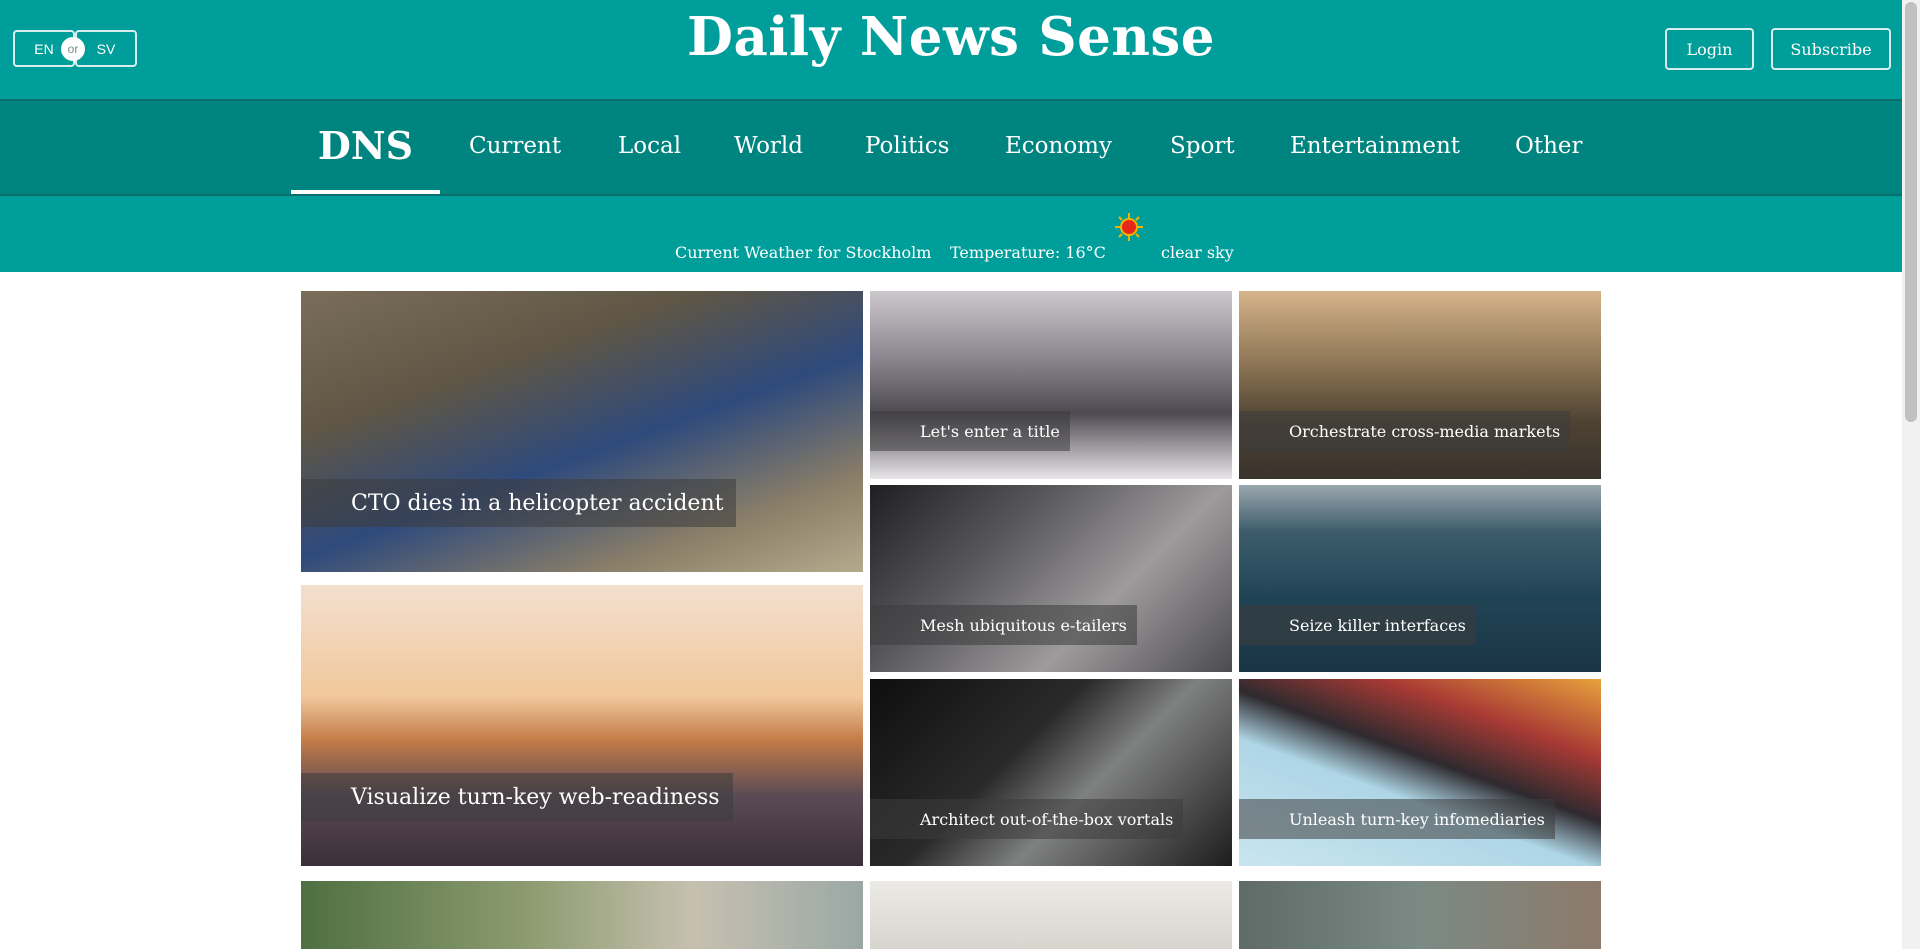  Describe the element at coordinates (582, 725) in the screenshot. I see `article-tile: Visualize turn-key web-readiness` at that location.